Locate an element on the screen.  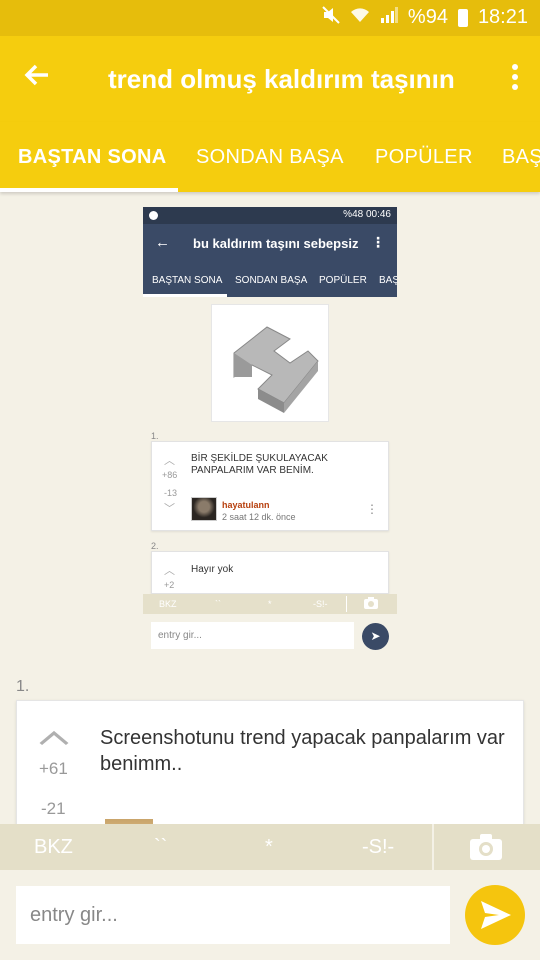
embedded-up-count: +86 is located at coordinates (170, 475).